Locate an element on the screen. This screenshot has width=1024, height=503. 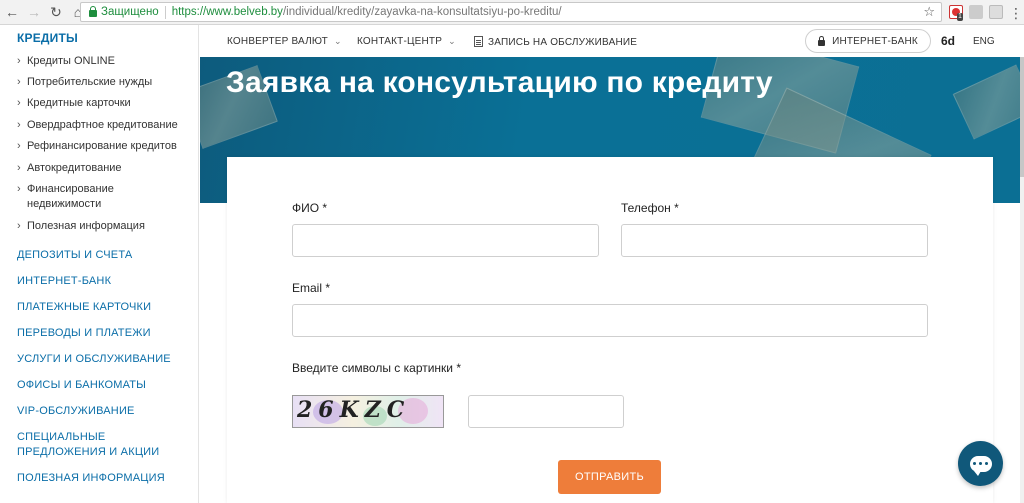
fio-input is located at coordinates (445, 240).